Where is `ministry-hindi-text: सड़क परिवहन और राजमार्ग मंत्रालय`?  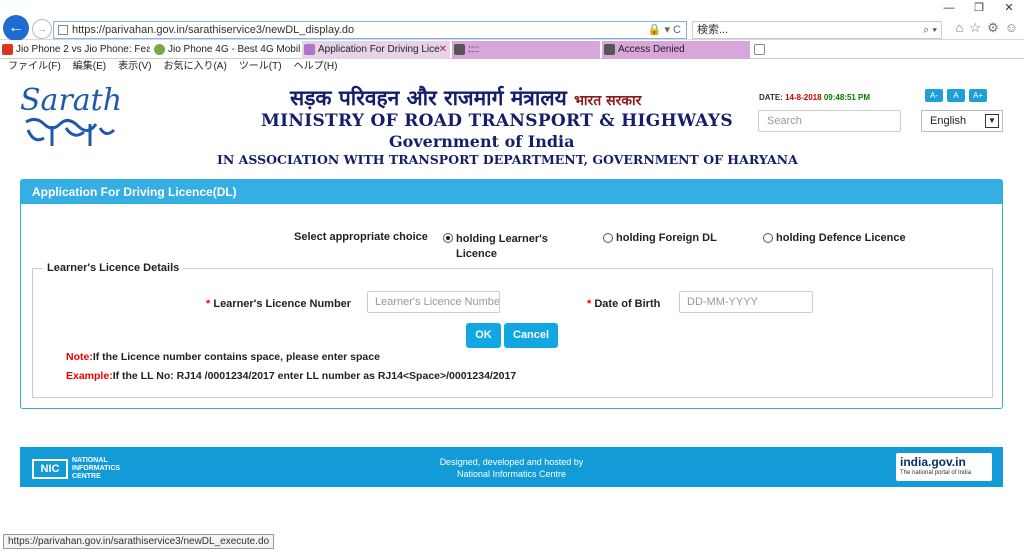
ministry-hindi-text: सड़क परिवहन और राजमार्ग मंत्रालय is located at coordinates (428, 98).